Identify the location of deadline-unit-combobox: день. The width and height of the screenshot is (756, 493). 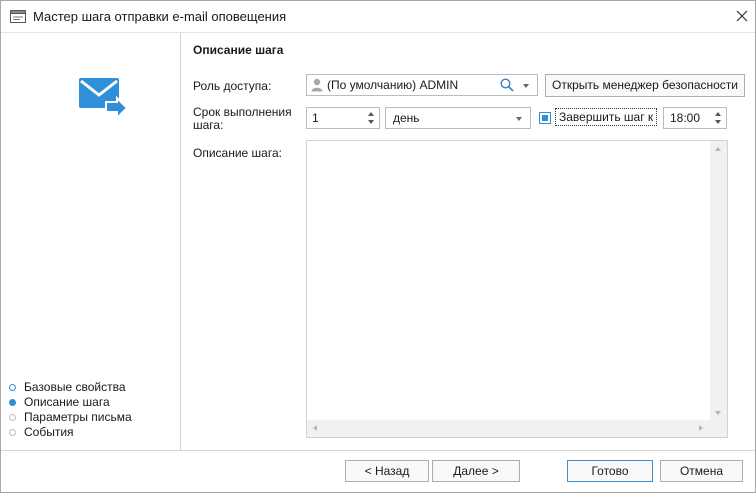
(458, 118).